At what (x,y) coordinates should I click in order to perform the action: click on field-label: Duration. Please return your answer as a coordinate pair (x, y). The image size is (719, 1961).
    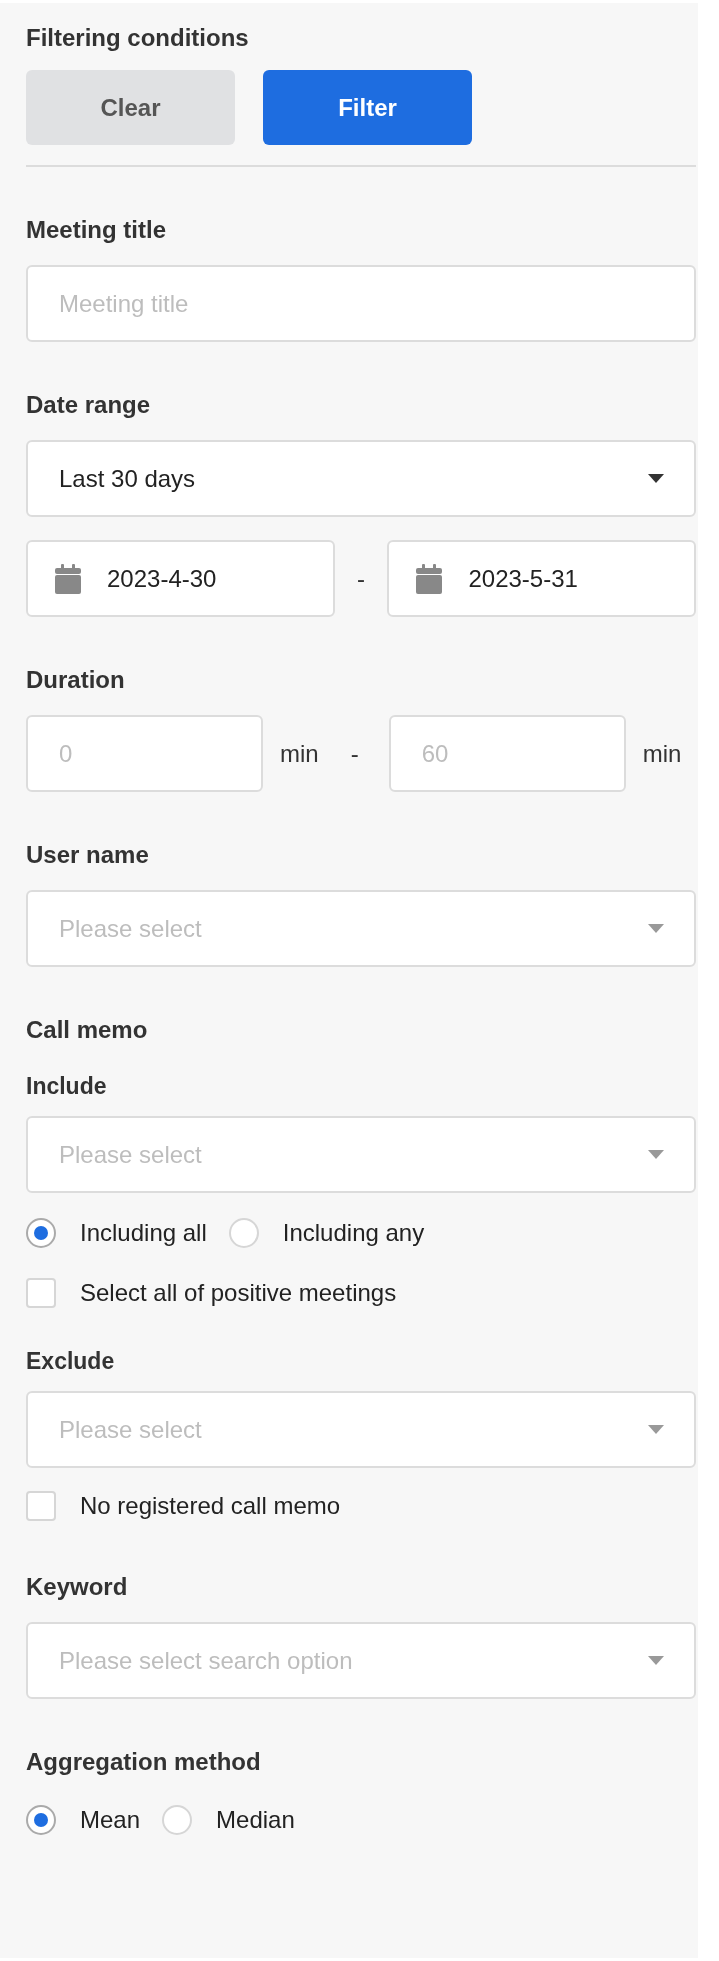
    Looking at the image, I should click on (76, 680).